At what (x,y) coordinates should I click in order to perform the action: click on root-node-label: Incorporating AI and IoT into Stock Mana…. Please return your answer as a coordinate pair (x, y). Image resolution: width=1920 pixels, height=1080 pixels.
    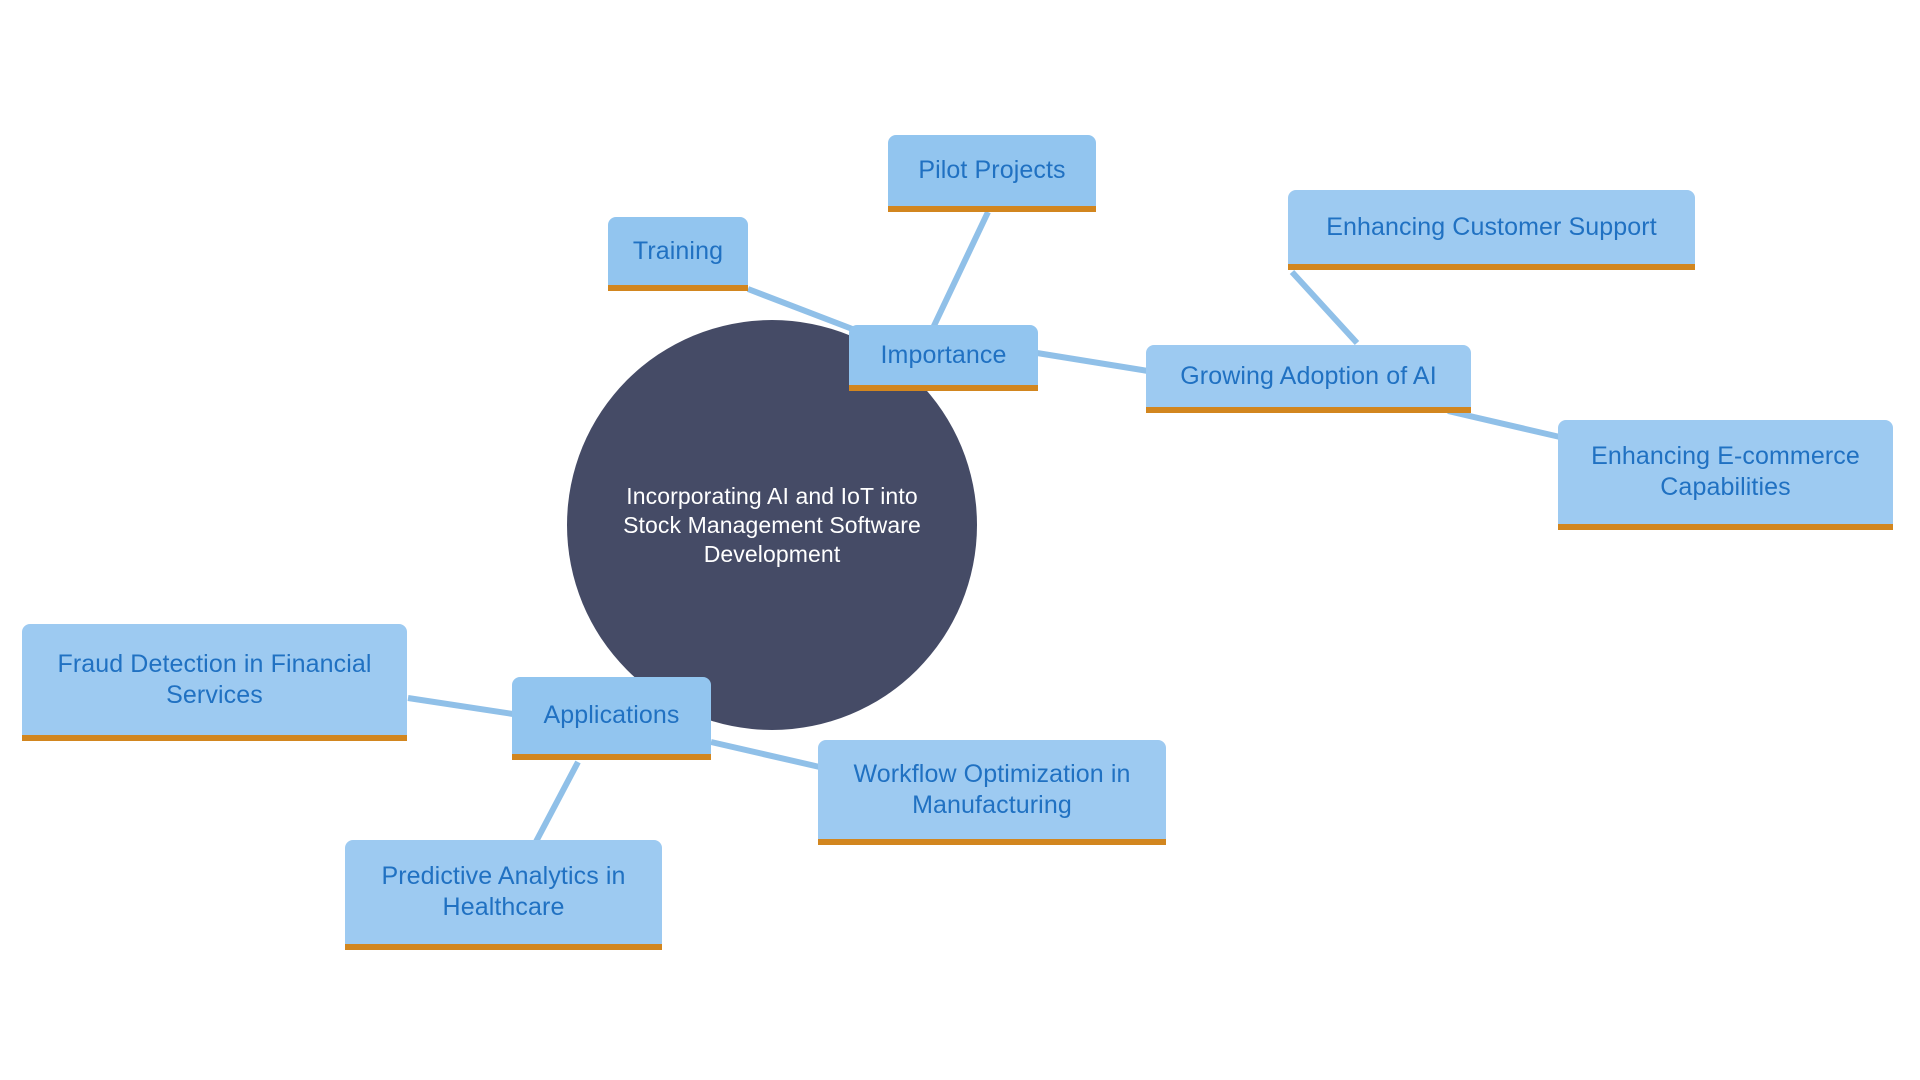
    Looking at the image, I should click on (772, 524).